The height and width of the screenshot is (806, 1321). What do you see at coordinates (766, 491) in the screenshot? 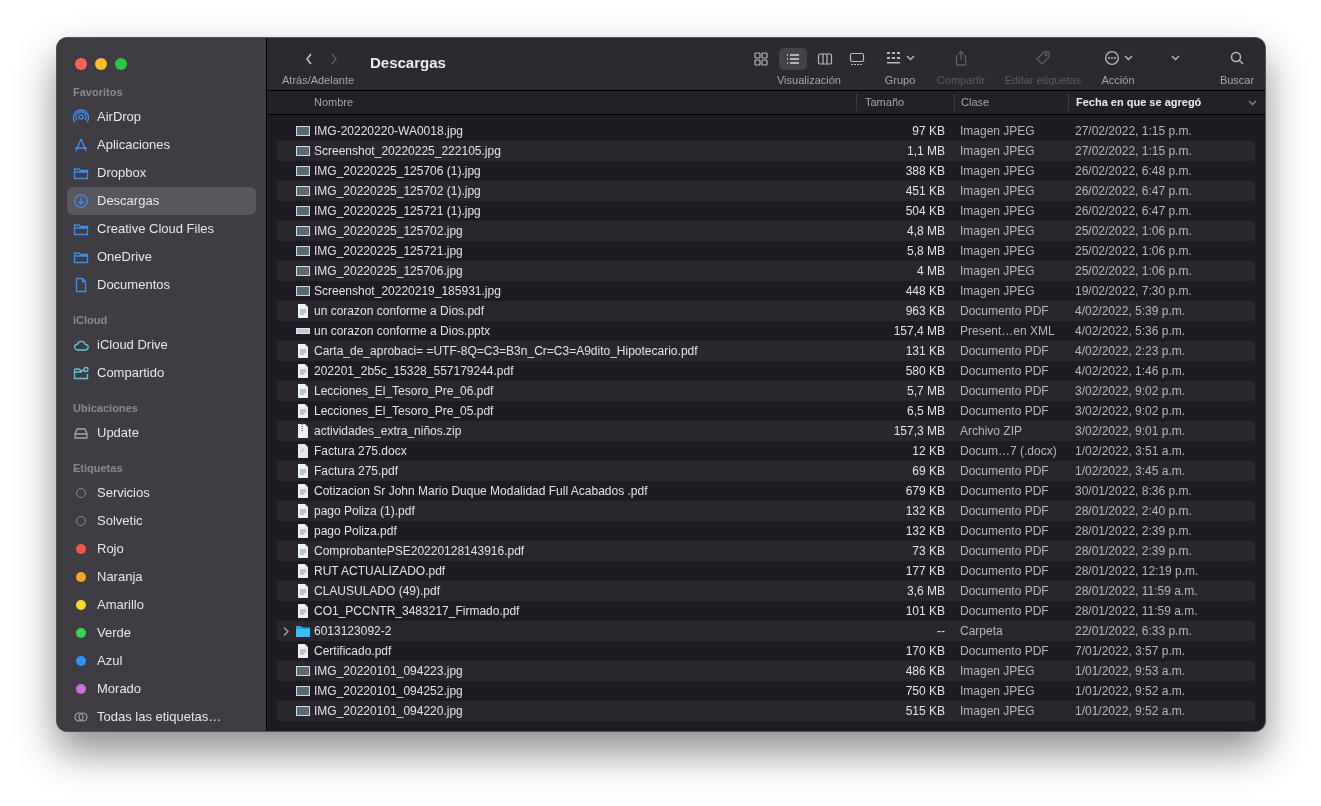
I see `file-row: Cotizacion Sr John Mario Duque Modalidad Full Acabados .pdf 679 KB Documento PDF 30/01/2022, 8:36 p.m.` at bounding box center [766, 491].